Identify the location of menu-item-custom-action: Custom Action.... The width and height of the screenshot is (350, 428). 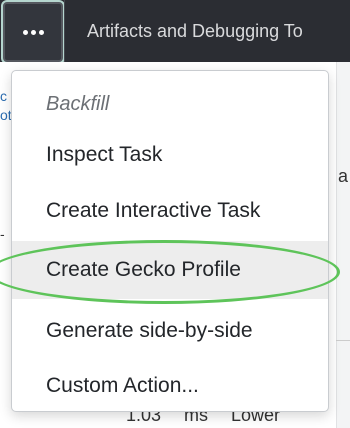
(170, 384).